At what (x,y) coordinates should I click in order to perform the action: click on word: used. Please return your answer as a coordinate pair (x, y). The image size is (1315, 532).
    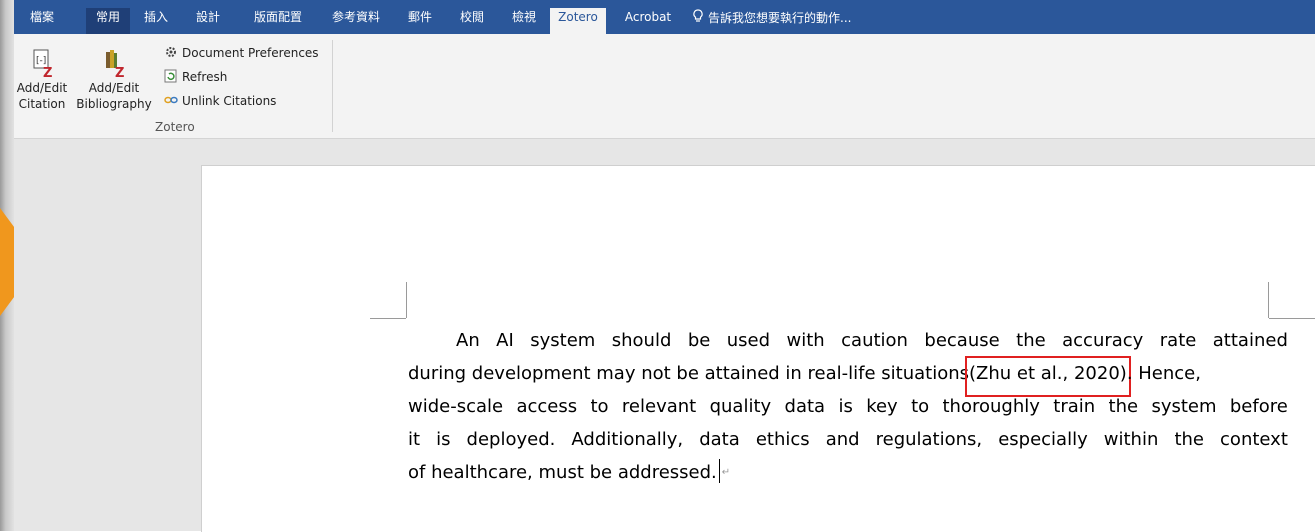
    Looking at the image, I should click on (748, 340).